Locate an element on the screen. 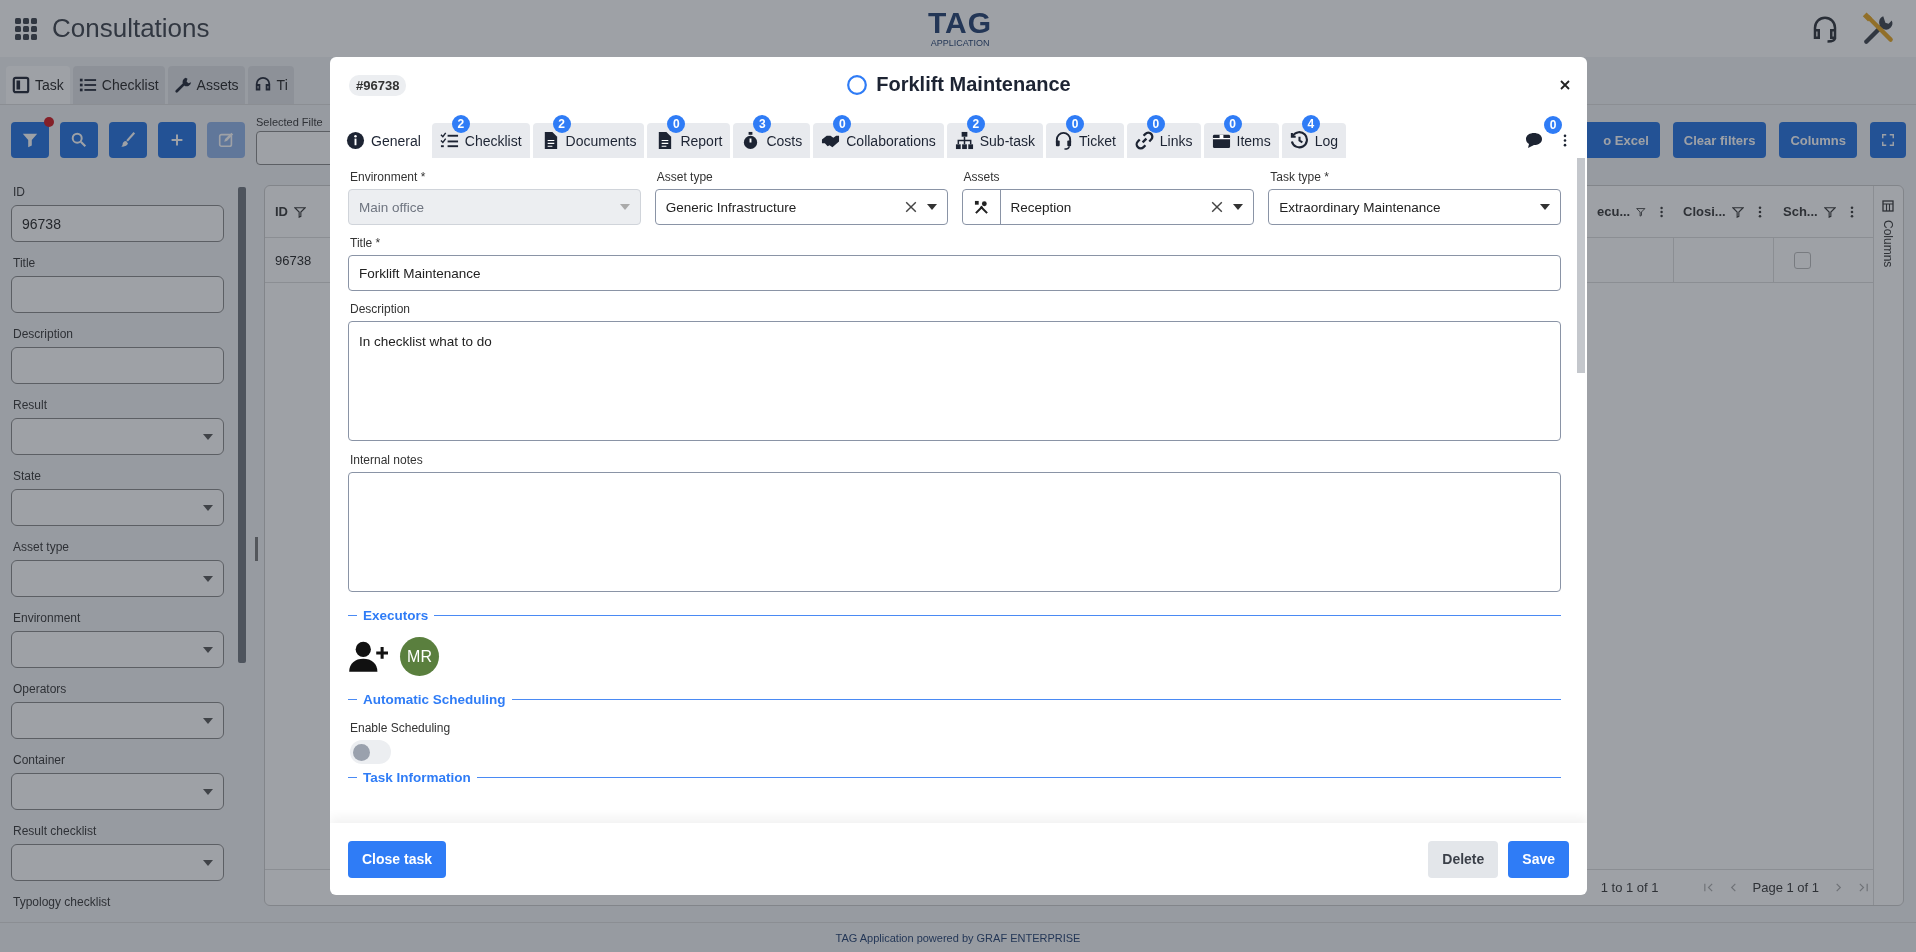 Image resolution: width=1916 pixels, height=952 pixels. field-label: Enable Scheduling is located at coordinates (401, 728).